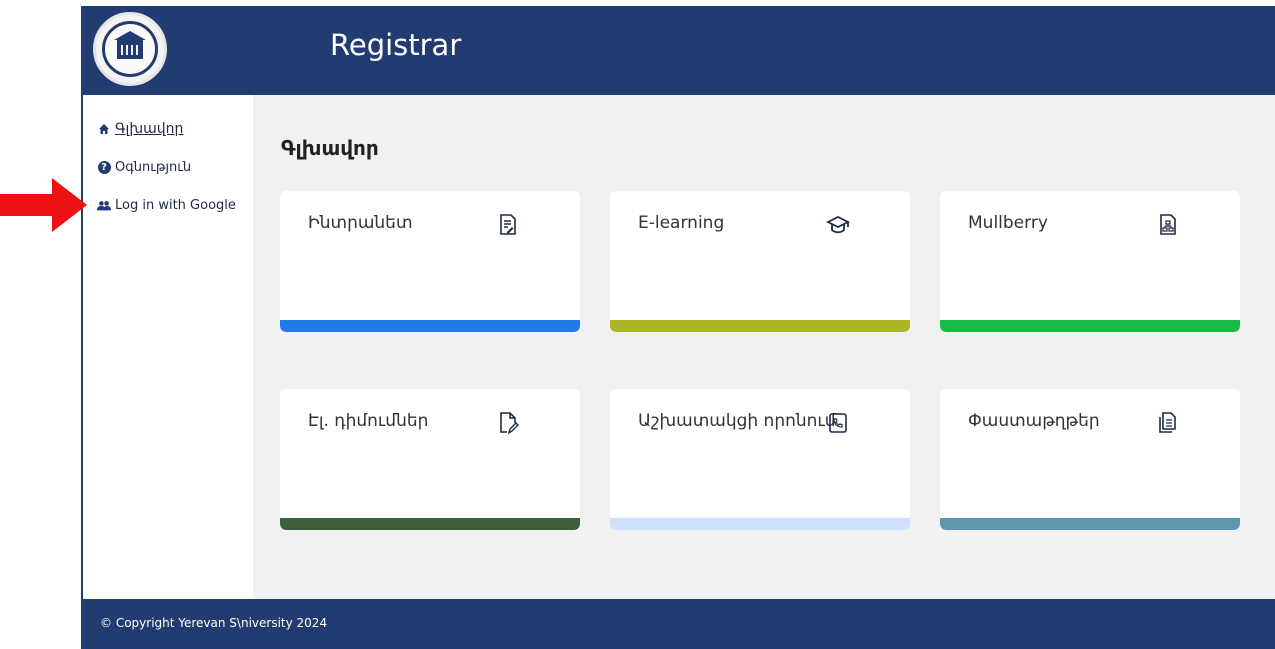  Describe the element at coordinates (760, 459) in the screenshot. I see `card-staff-search: Աշխատակցի որոնում` at that location.